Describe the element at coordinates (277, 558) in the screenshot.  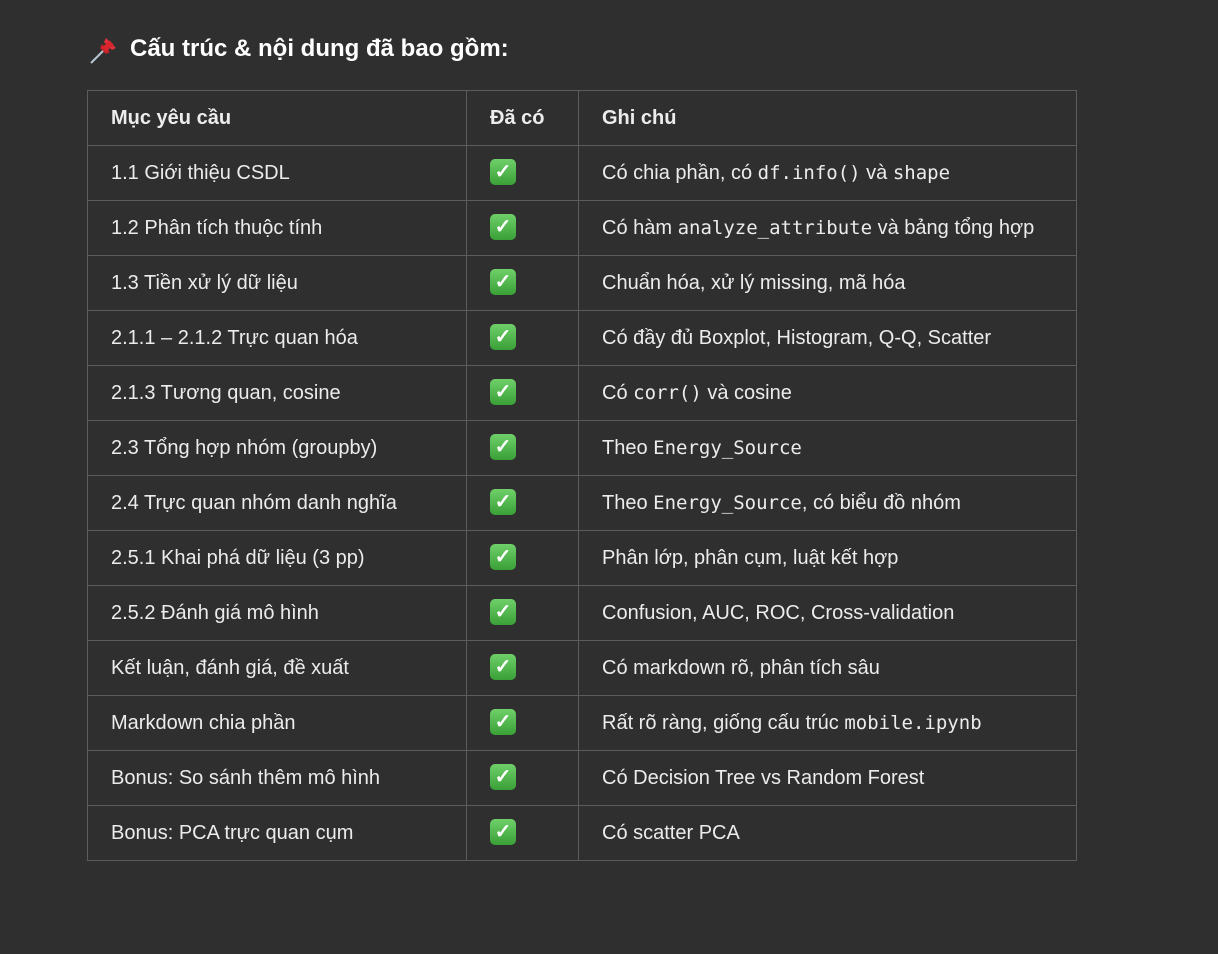
I see `requirement-cell: 2.5.1 Khai phá dữ liệu (3 pp)` at that location.